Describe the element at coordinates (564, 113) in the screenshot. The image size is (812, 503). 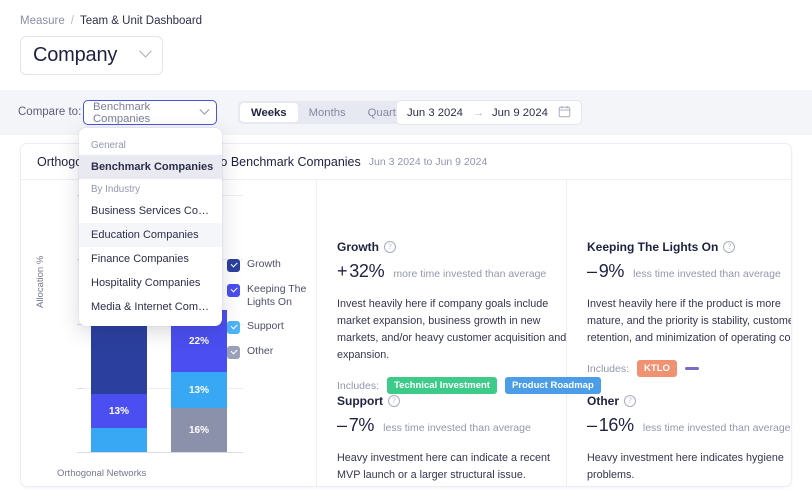
I see `calendar-icon` at that location.